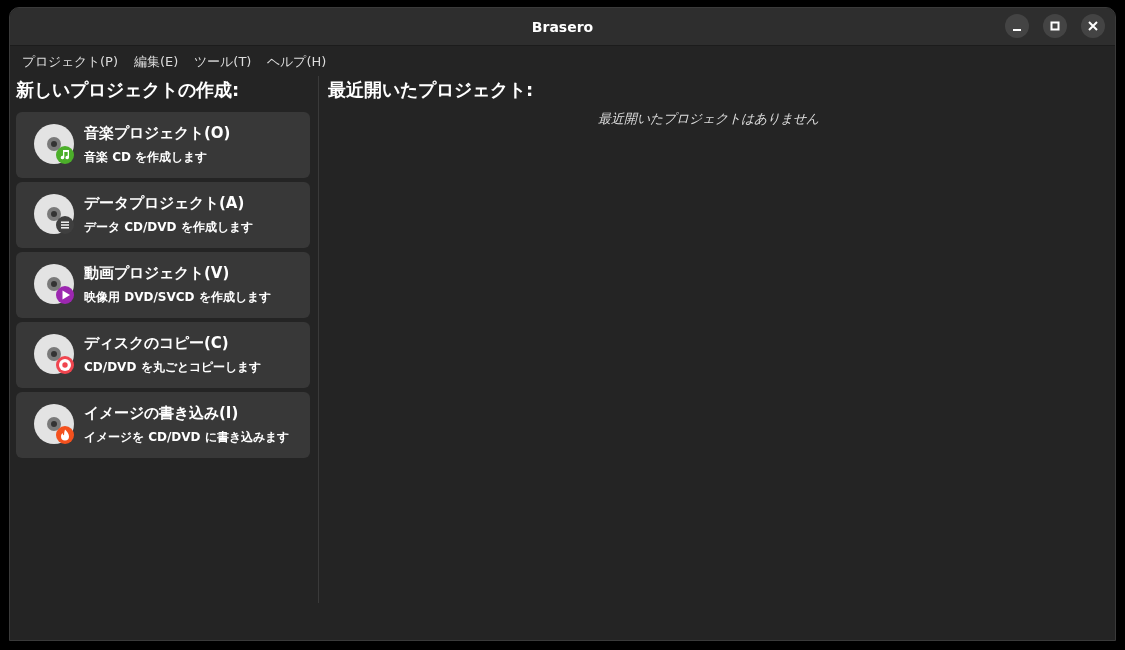  I want to click on card-title: ディスクのコピー(C), so click(157, 343).